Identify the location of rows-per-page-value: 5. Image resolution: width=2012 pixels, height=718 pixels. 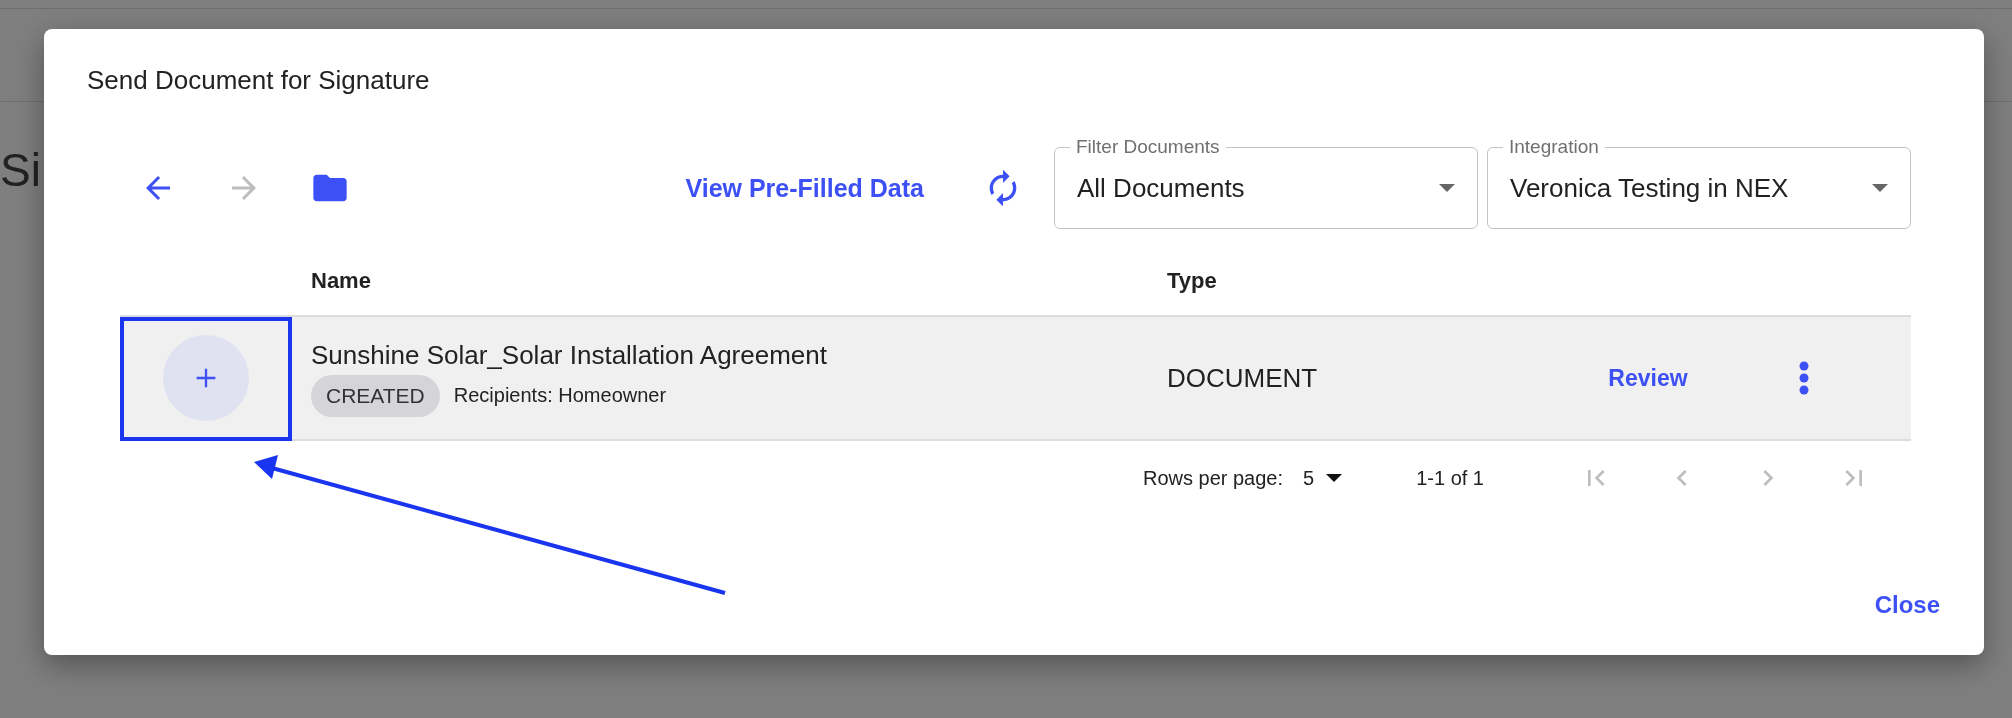
(1309, 478).